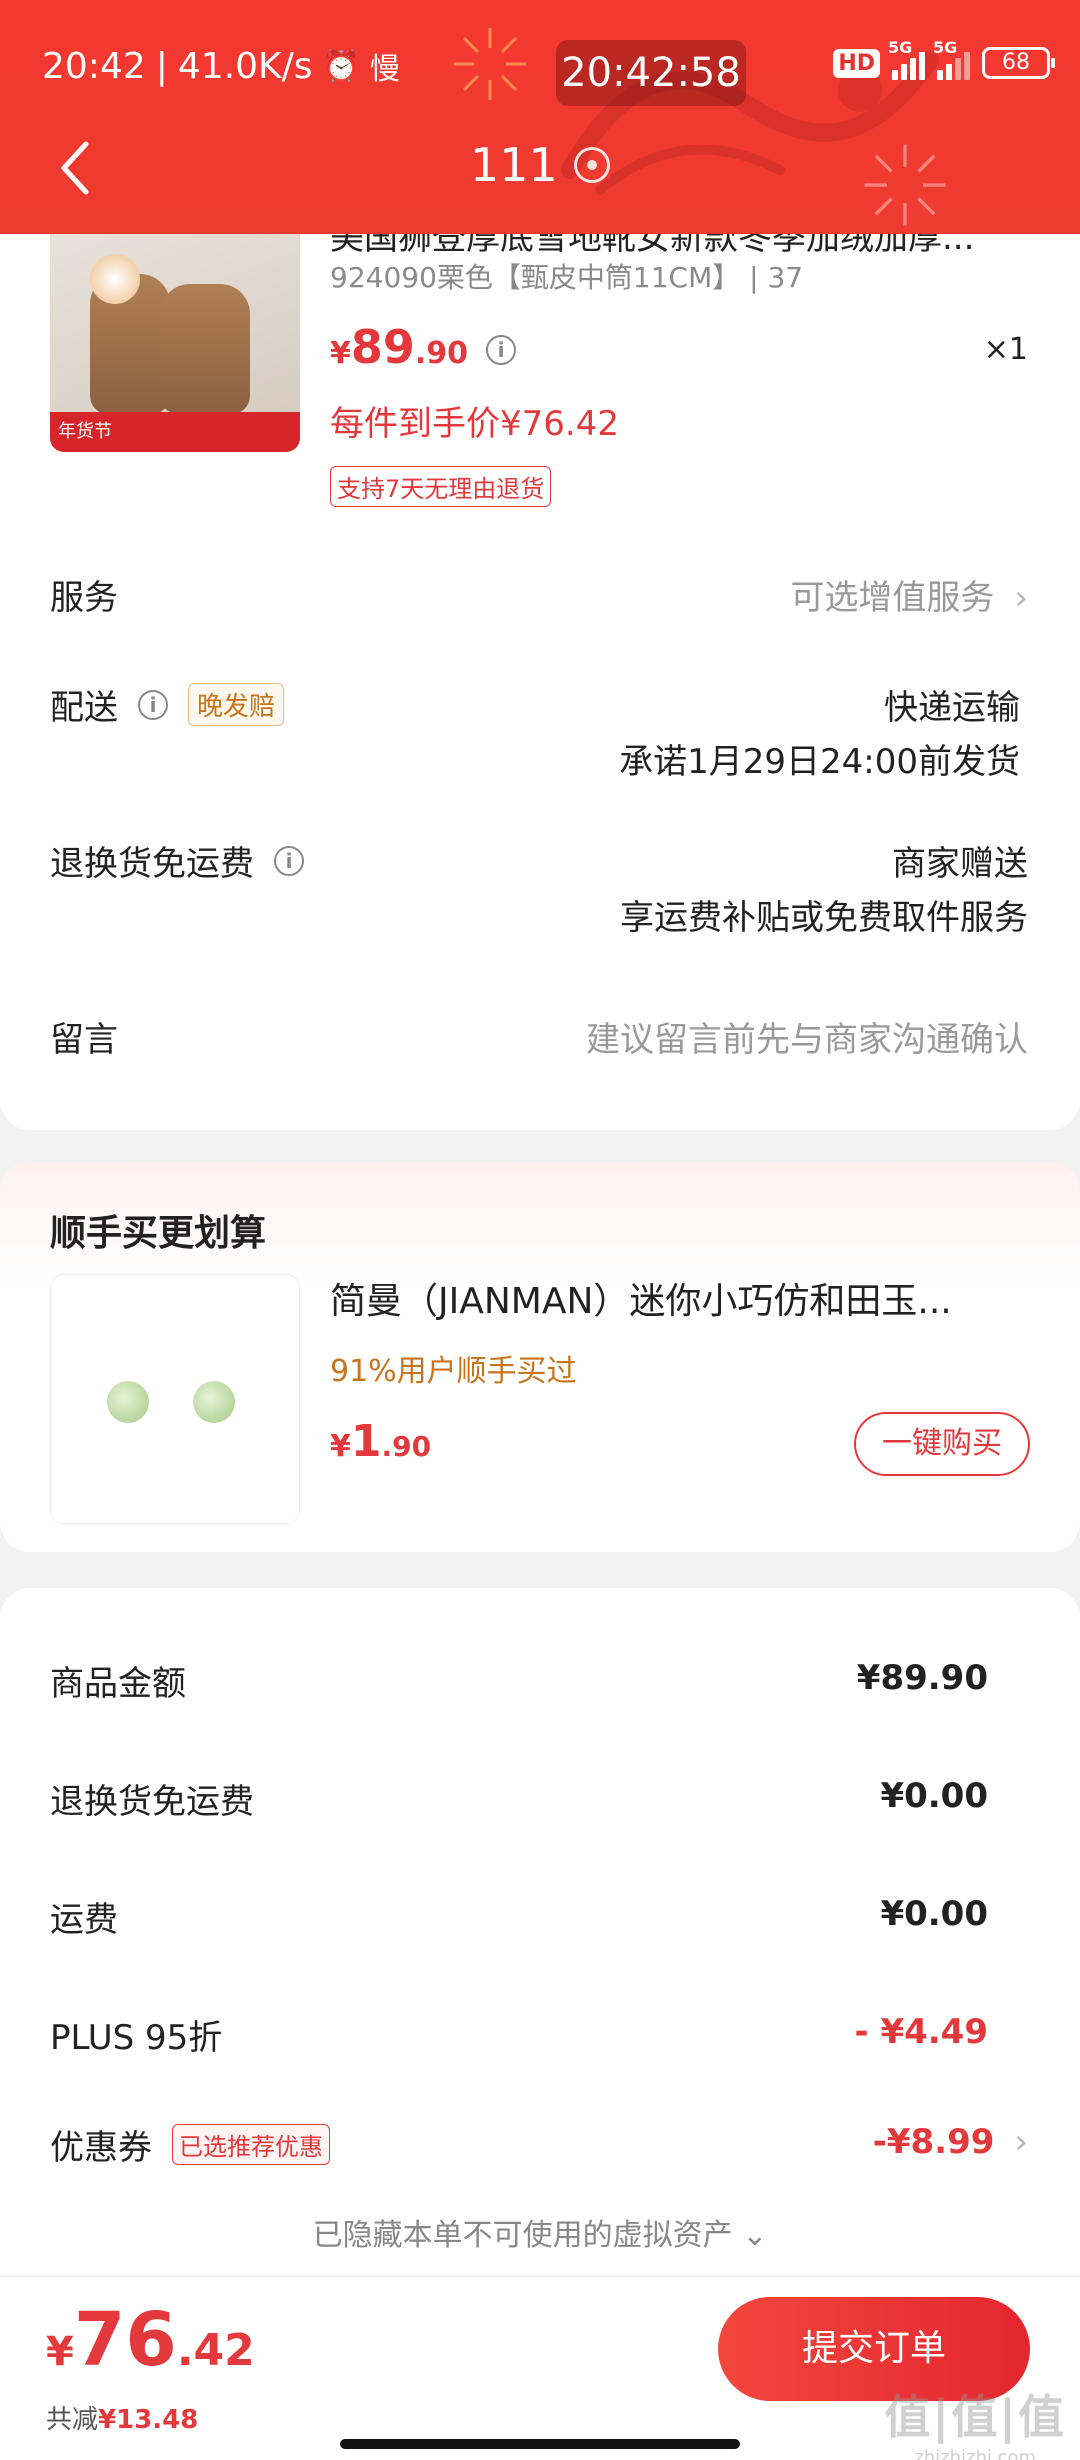  I want to click on sku-text: 924090栗色【甄皮中筒11CM】, so click(535, 277).